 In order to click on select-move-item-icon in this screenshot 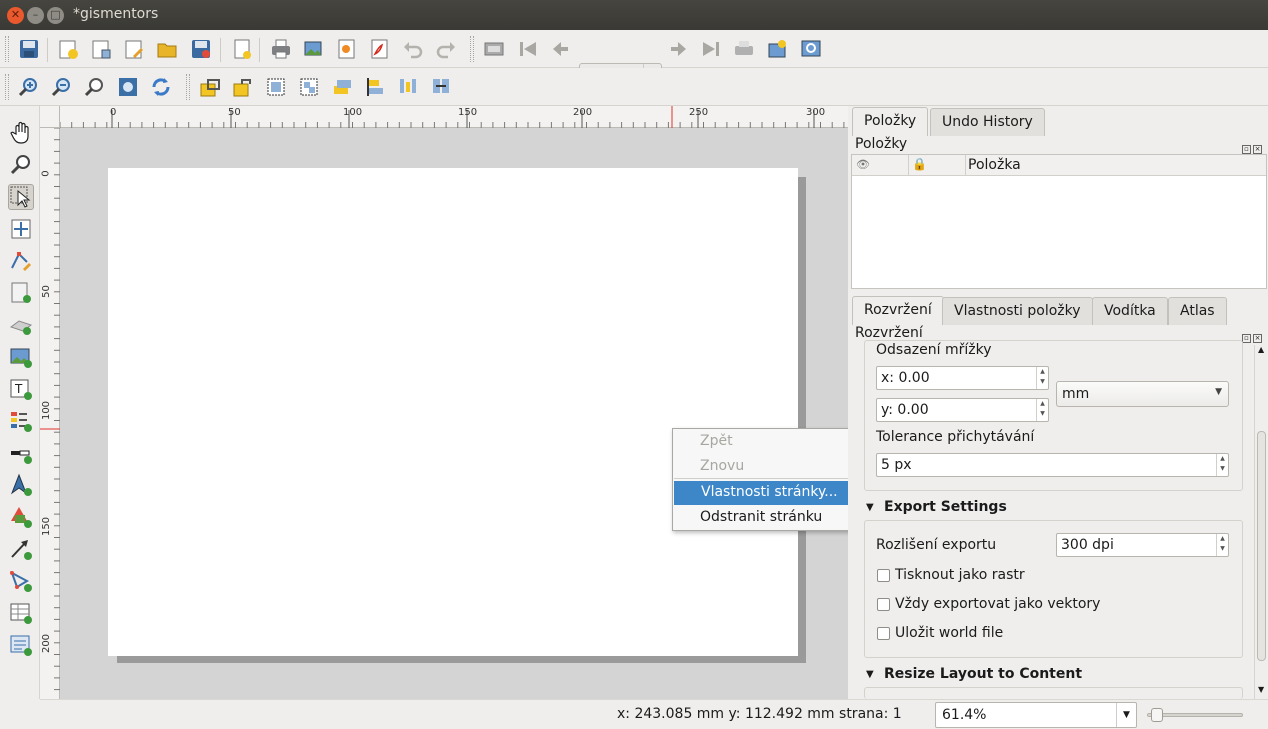, I will do `click(21, 197)`.